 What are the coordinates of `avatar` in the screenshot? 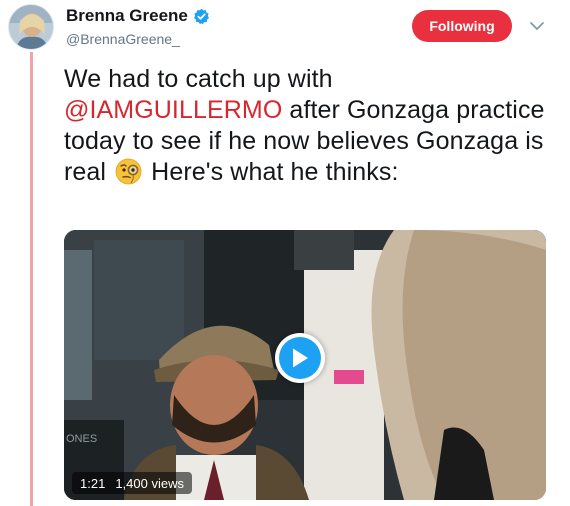 It's located at (31, 27).